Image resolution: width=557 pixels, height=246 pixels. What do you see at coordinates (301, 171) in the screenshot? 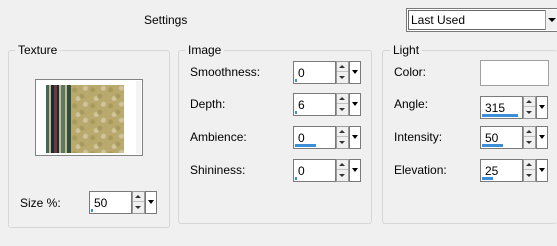
I see `shininess-value: 0` at bounding box center [301, 171].